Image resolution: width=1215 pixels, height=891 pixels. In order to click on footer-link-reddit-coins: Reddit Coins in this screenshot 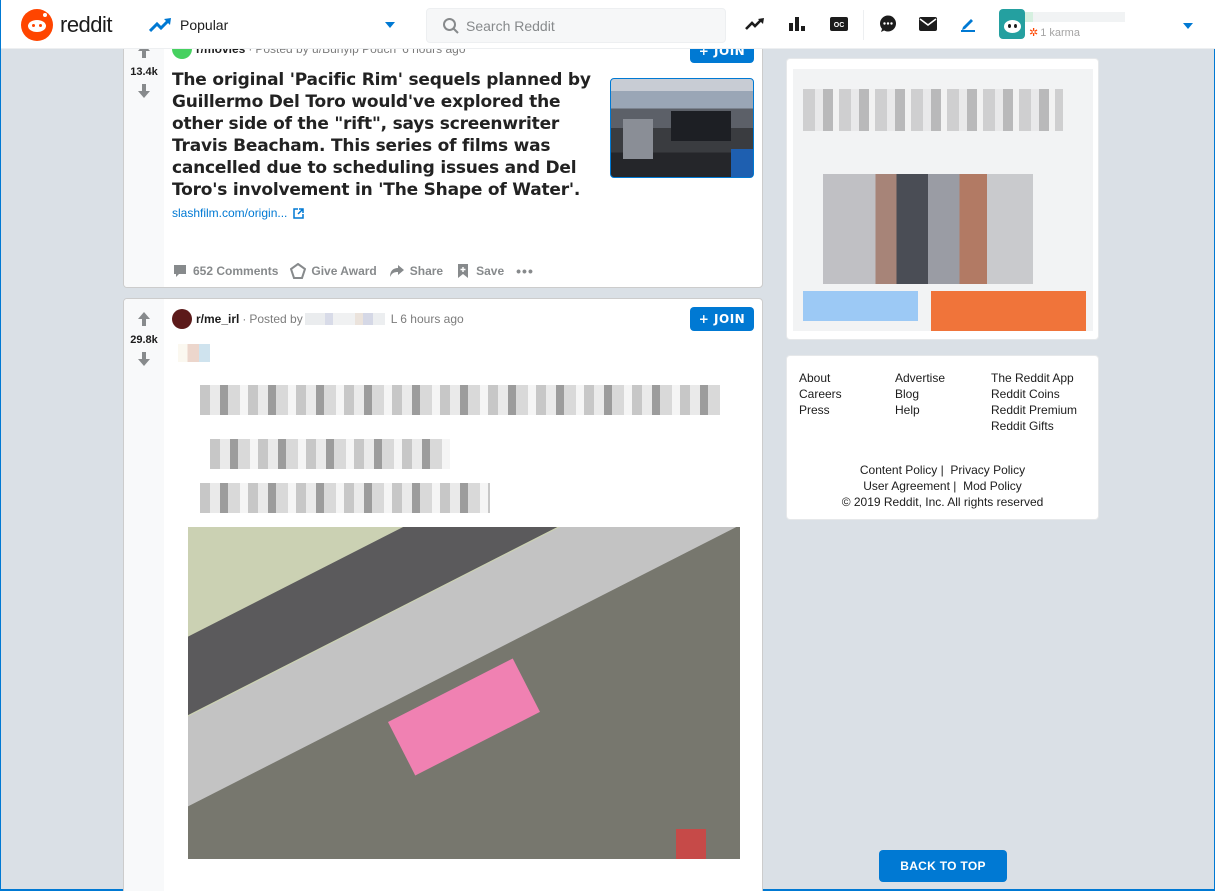, I will do `click(1034, 394)`.